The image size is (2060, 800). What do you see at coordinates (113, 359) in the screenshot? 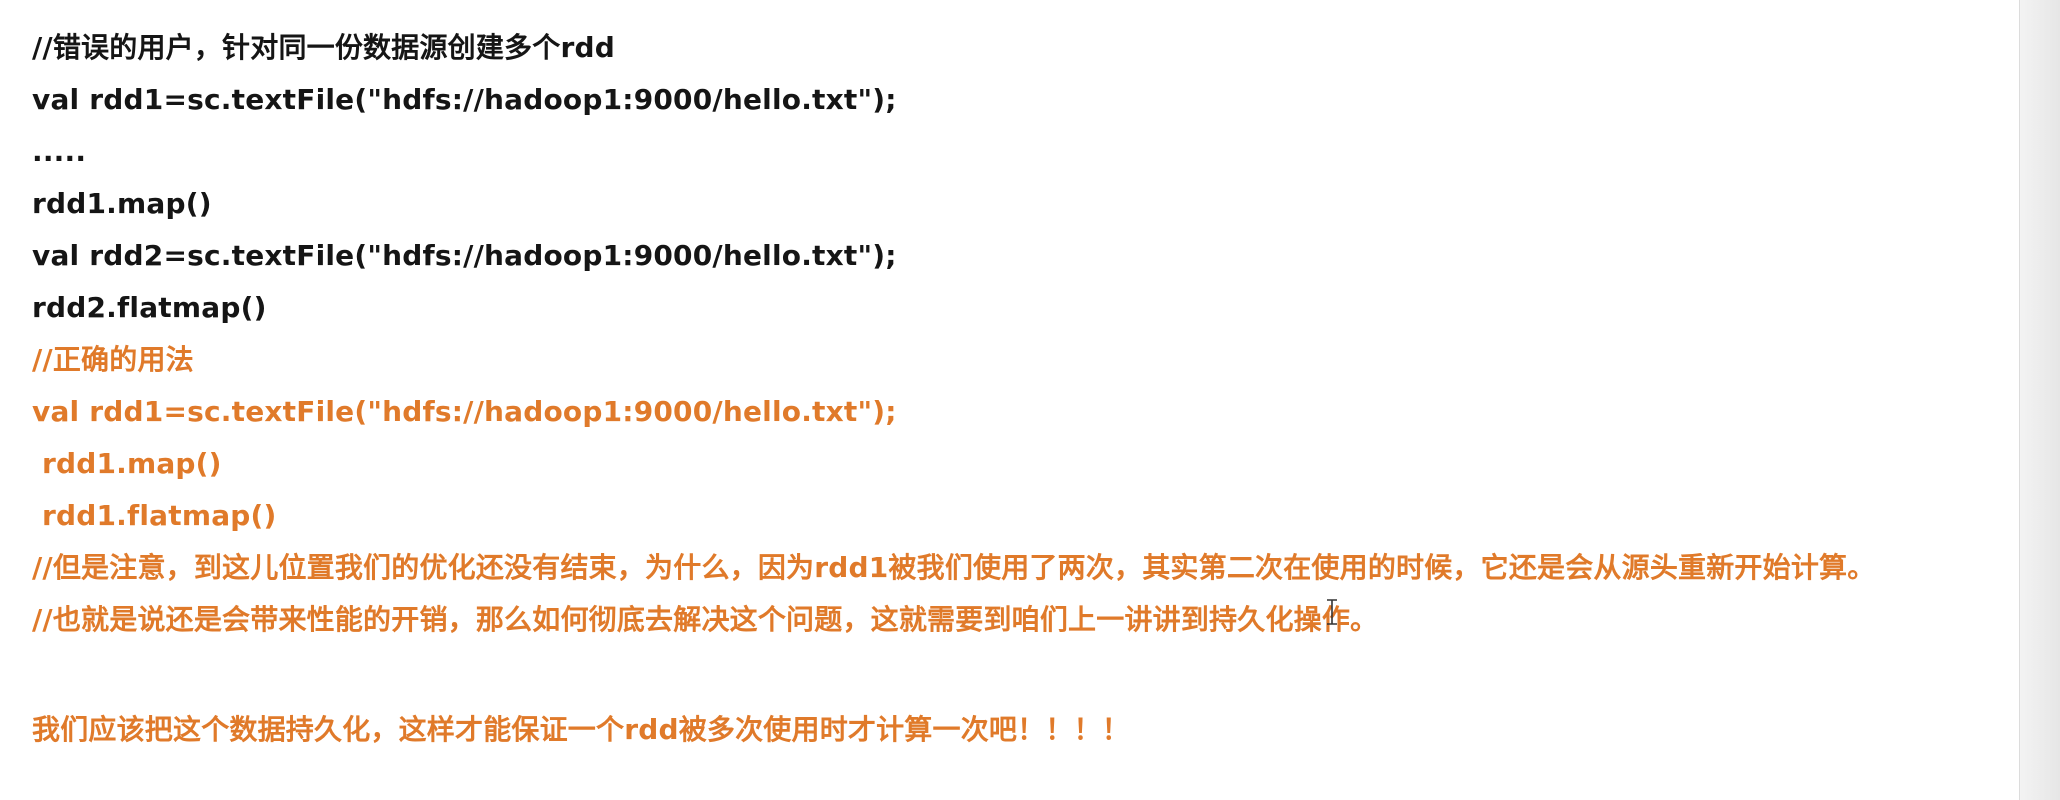
I see `comment-correct-usage: //正确的用法` at bounding box center [113, 359].